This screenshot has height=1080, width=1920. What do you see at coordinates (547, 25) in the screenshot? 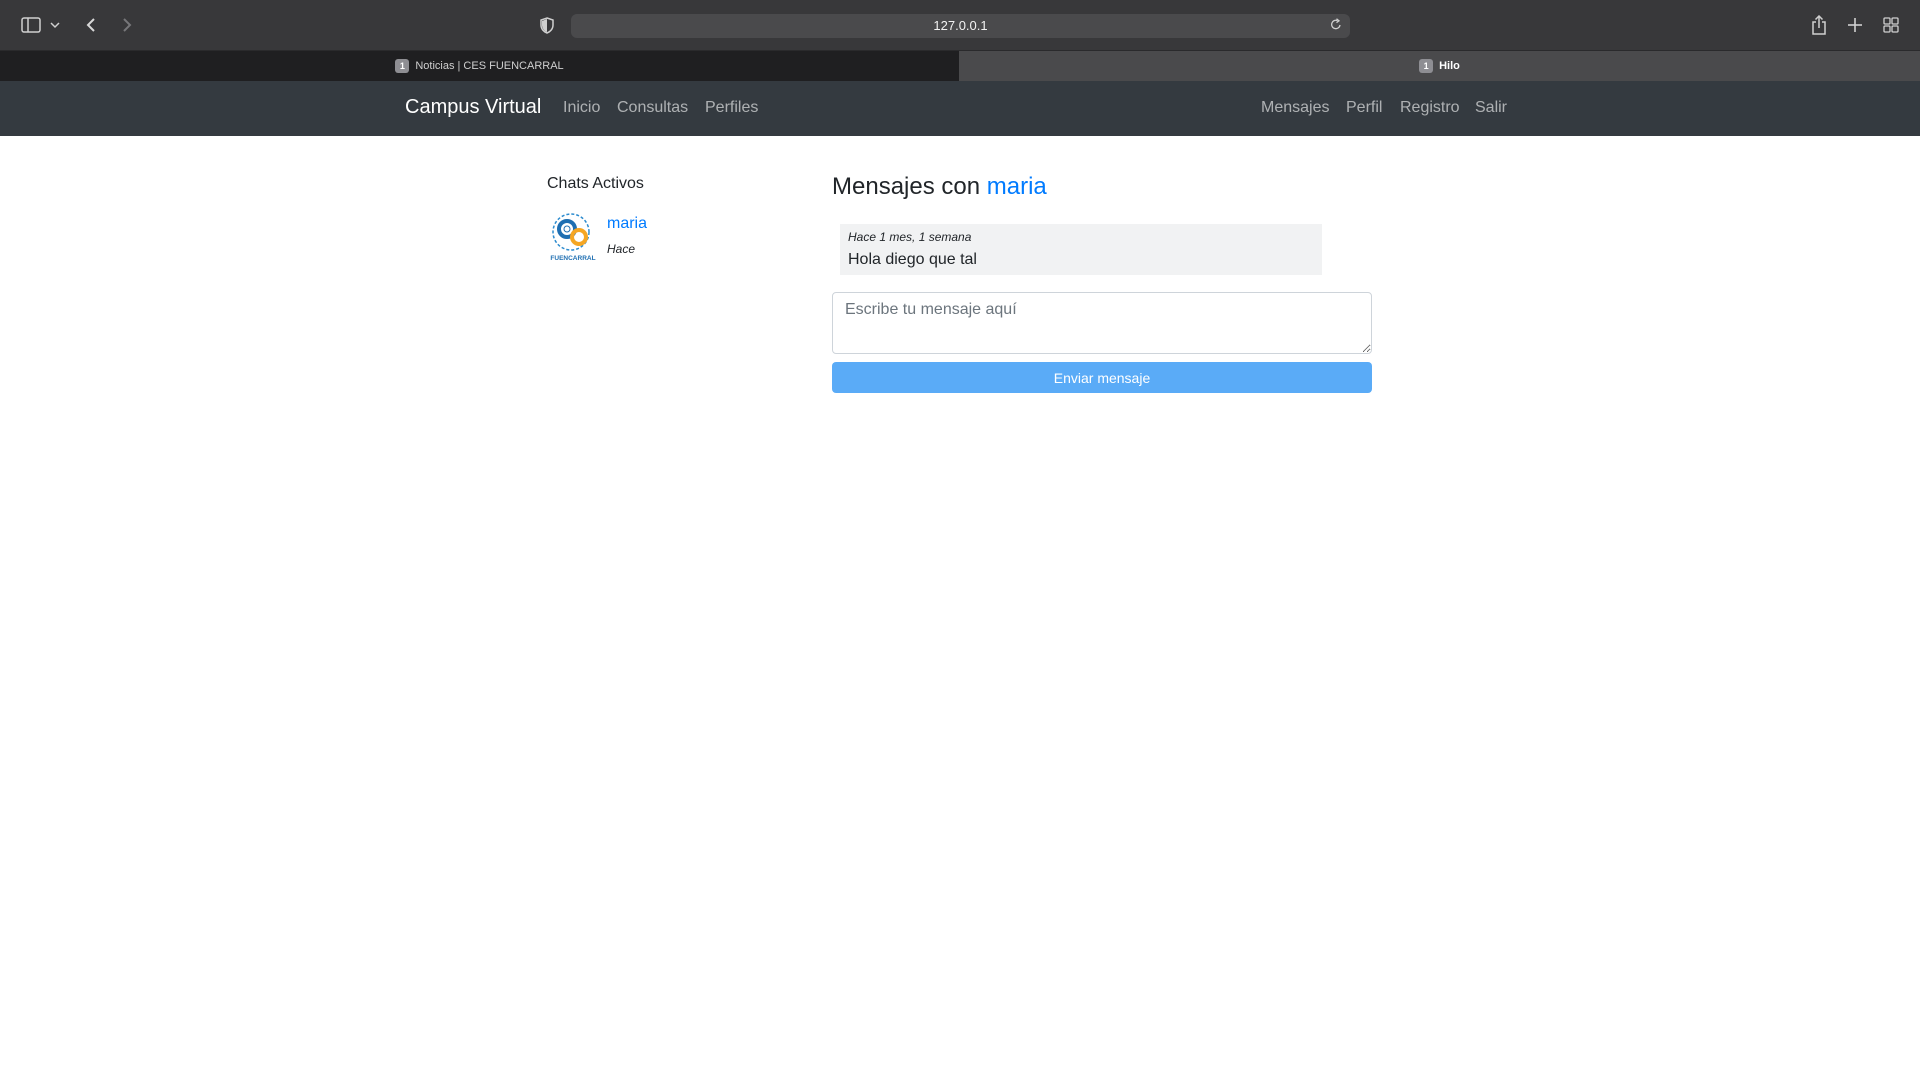
I see `privacy-shield-icon` at bounding box center [547, 25].